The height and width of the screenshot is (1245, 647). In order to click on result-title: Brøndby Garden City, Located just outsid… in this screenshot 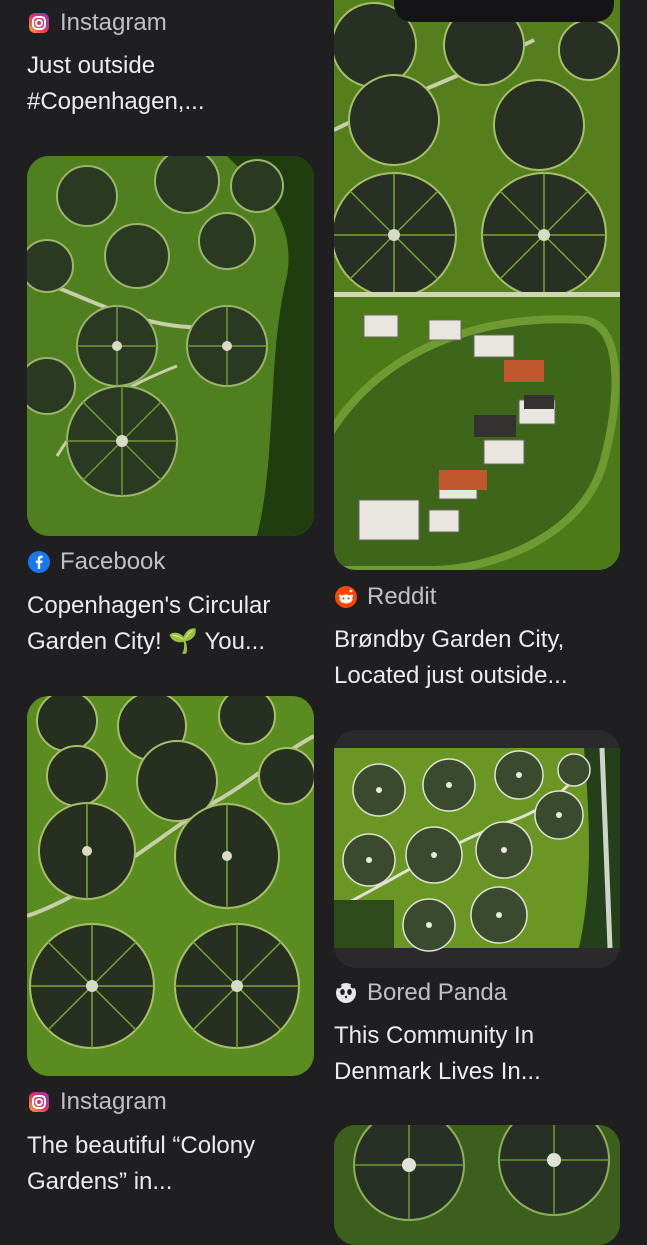, I will do `click(482, 658)`.